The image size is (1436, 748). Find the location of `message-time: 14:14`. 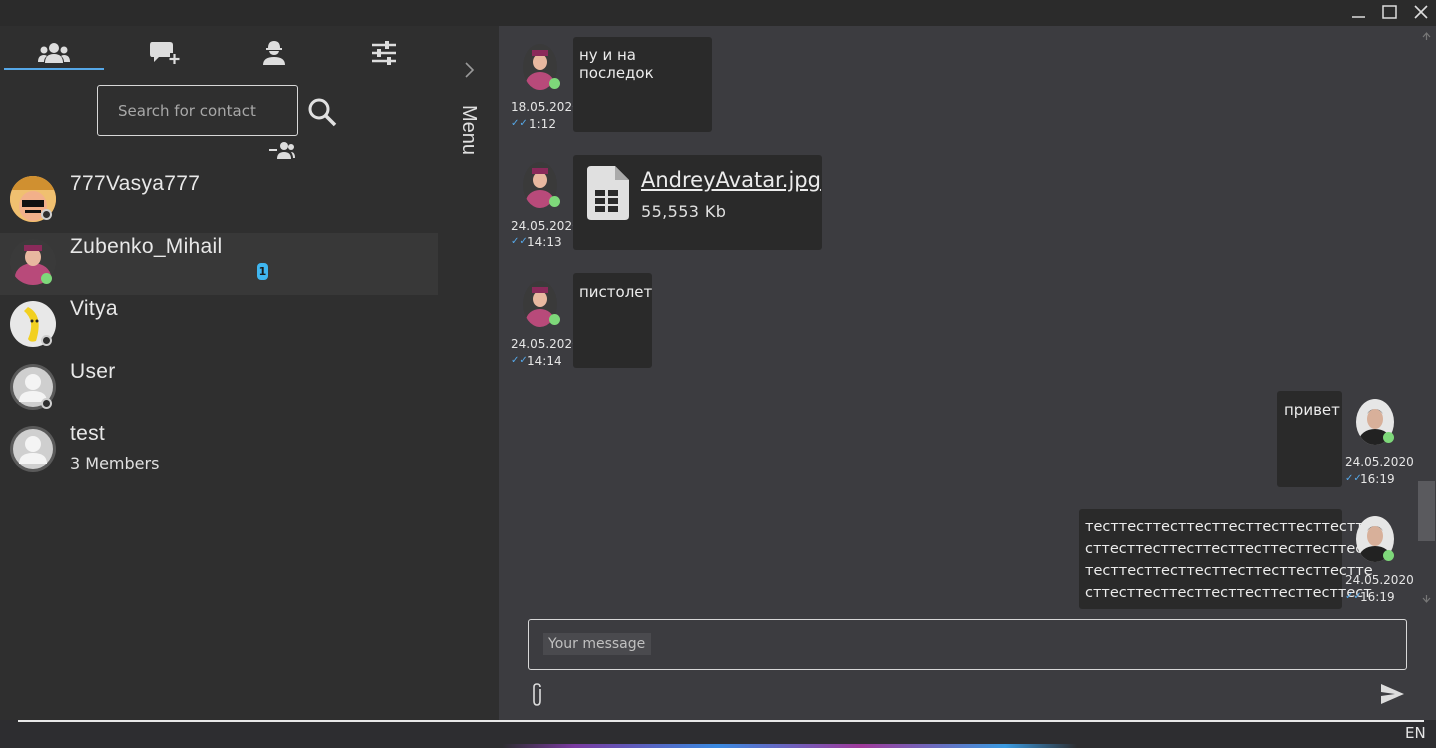

message-time: 14:14 is located at coordinates (544, 361).